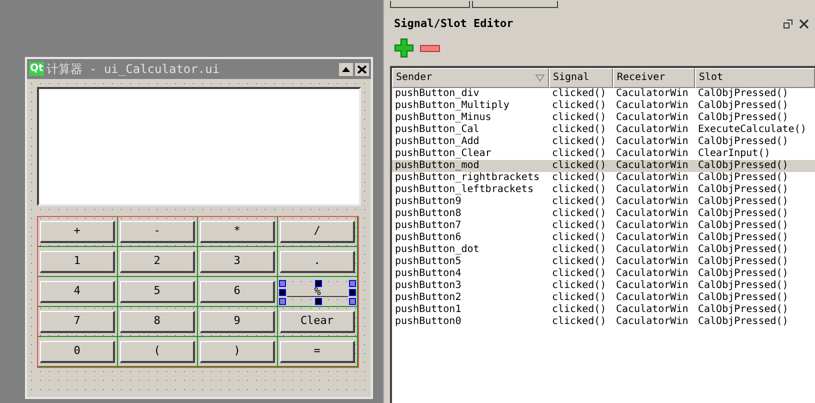 The image size is (815, 403). Describe the element at coordinates (317, 261) in the screenshot. I see `calculator-button: .` at that location.